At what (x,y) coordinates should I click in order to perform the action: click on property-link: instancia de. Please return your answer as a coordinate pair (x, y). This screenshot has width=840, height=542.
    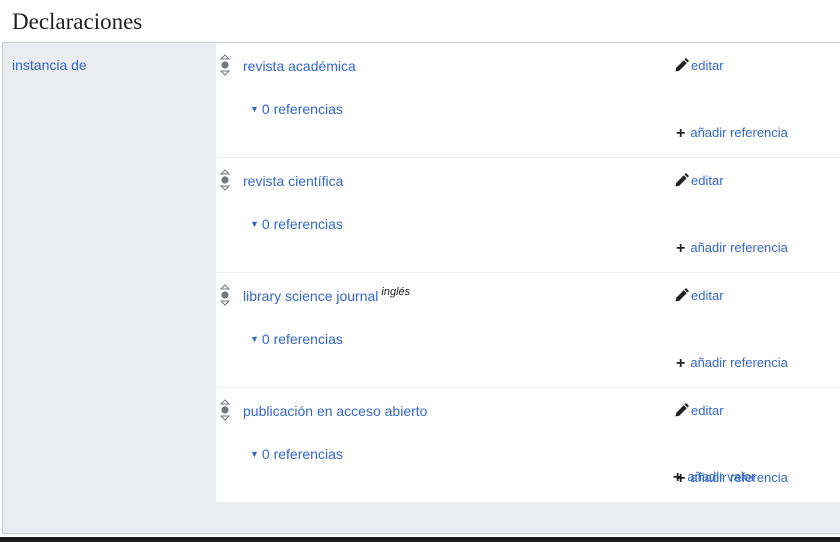
    Looking at the image, I should click on (49, 65).